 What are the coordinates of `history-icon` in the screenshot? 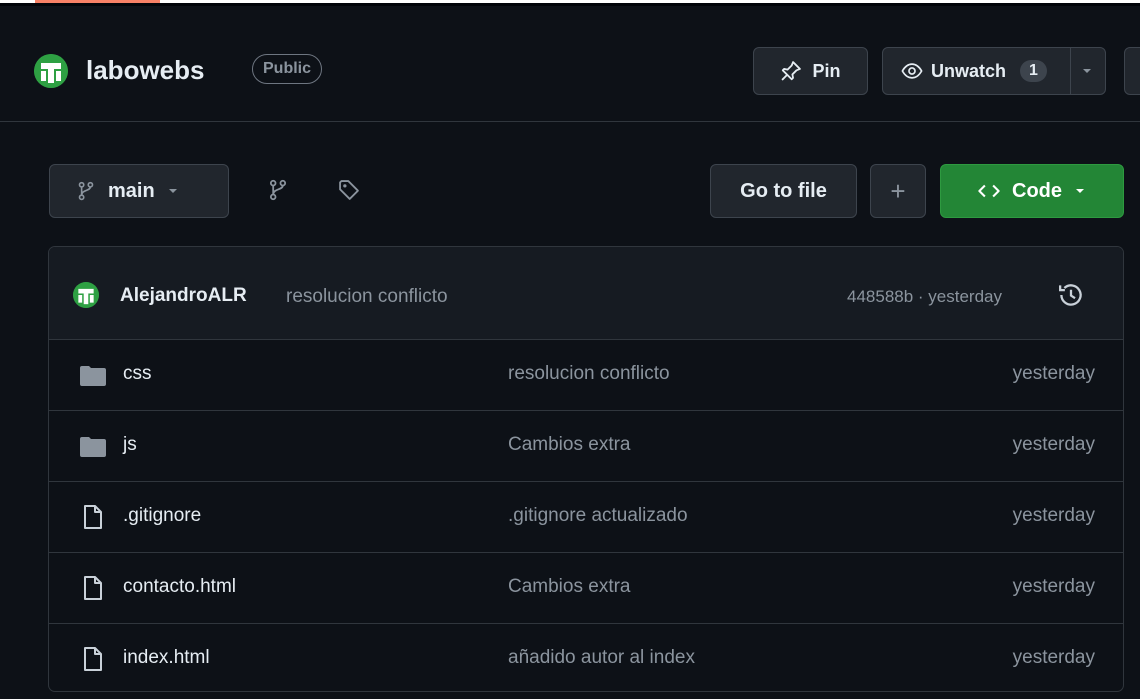 It's located at (1071, 295).